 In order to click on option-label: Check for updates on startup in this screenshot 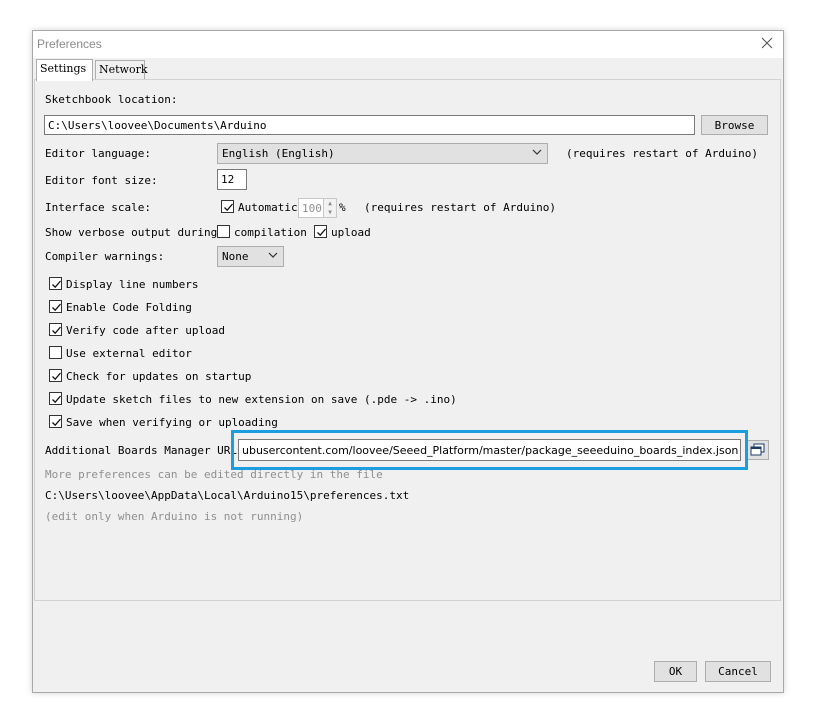, I will do `click(159, 376)`.